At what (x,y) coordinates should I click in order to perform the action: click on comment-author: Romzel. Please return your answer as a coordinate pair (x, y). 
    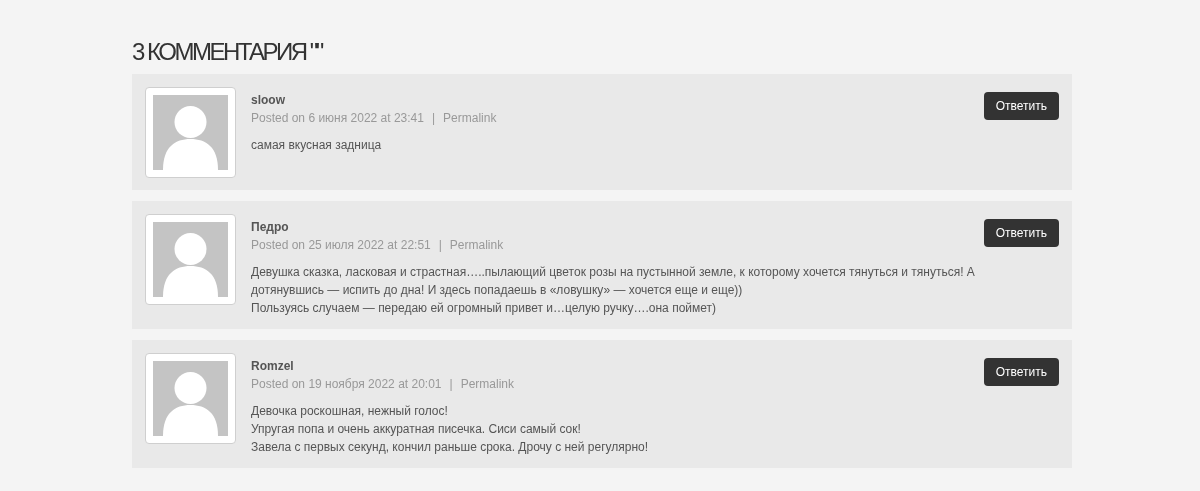
    Looking at the image, I should click on (273, 366).